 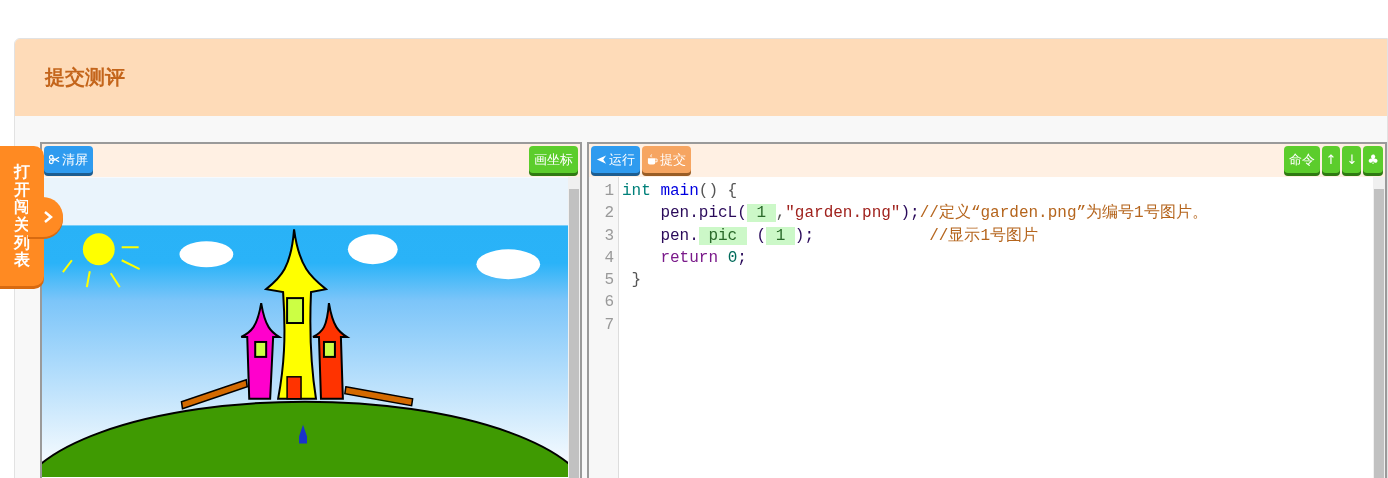 I want to click on code-line: }, so click(x=636, y=281).